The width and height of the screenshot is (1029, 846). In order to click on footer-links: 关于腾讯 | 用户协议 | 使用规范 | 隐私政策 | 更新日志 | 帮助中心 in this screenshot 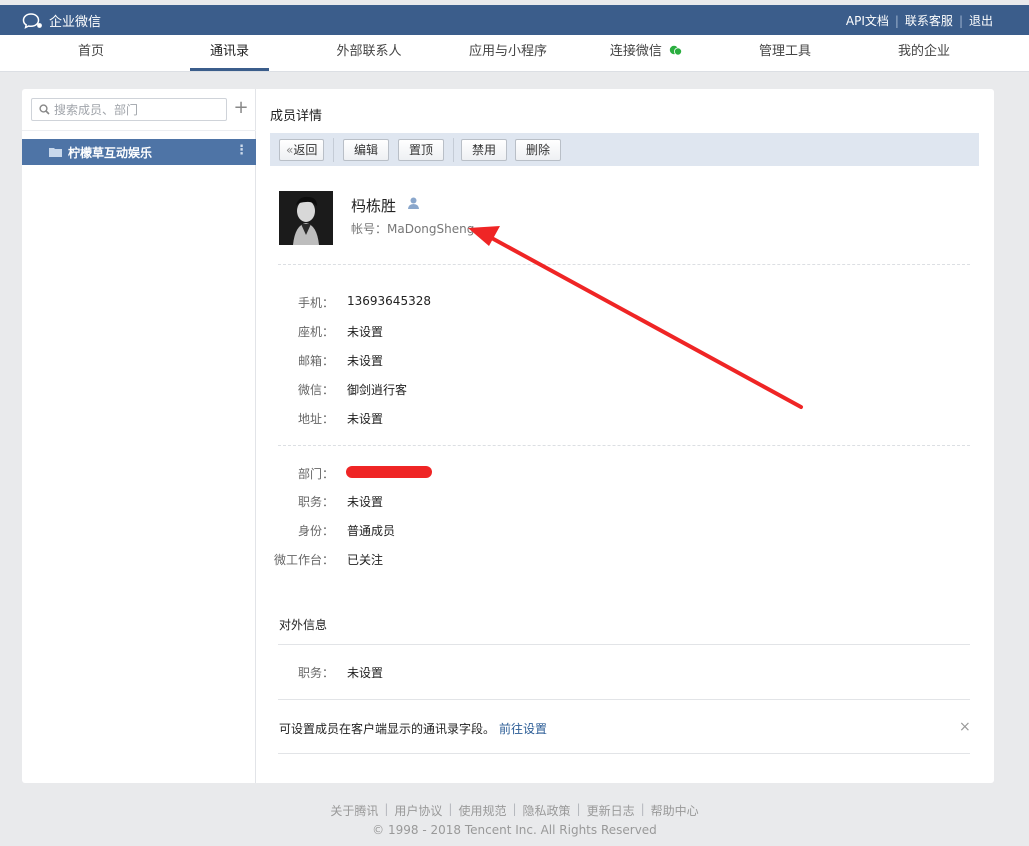, I will do `click(514, 810)`.